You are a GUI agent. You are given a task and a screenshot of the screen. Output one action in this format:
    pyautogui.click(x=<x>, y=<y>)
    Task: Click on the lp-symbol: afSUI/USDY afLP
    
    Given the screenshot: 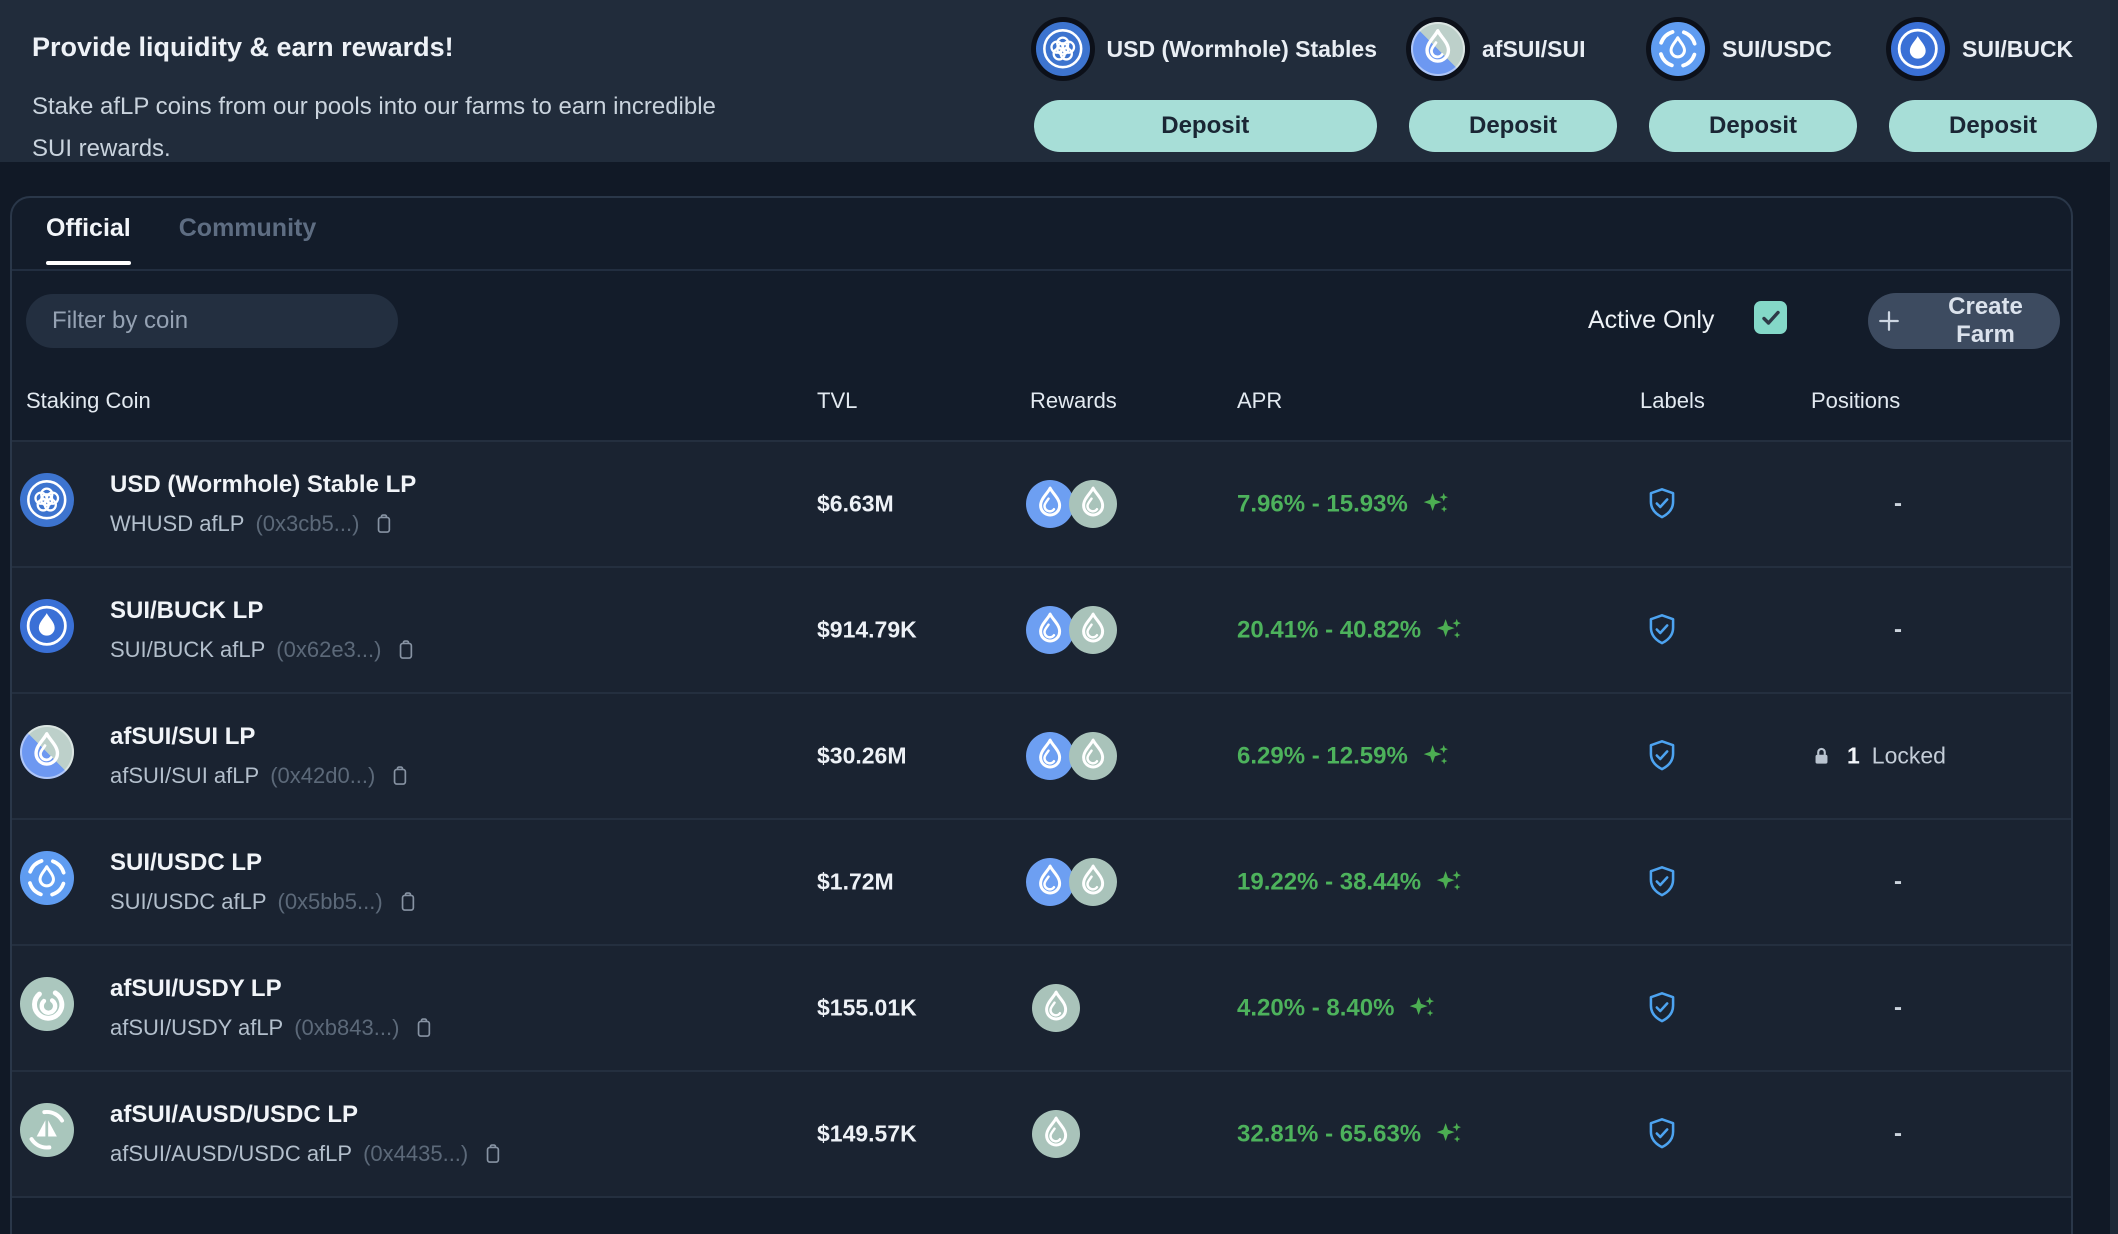 What is the action you would take?
    pyautogui.click(x=197, y=1027)
    